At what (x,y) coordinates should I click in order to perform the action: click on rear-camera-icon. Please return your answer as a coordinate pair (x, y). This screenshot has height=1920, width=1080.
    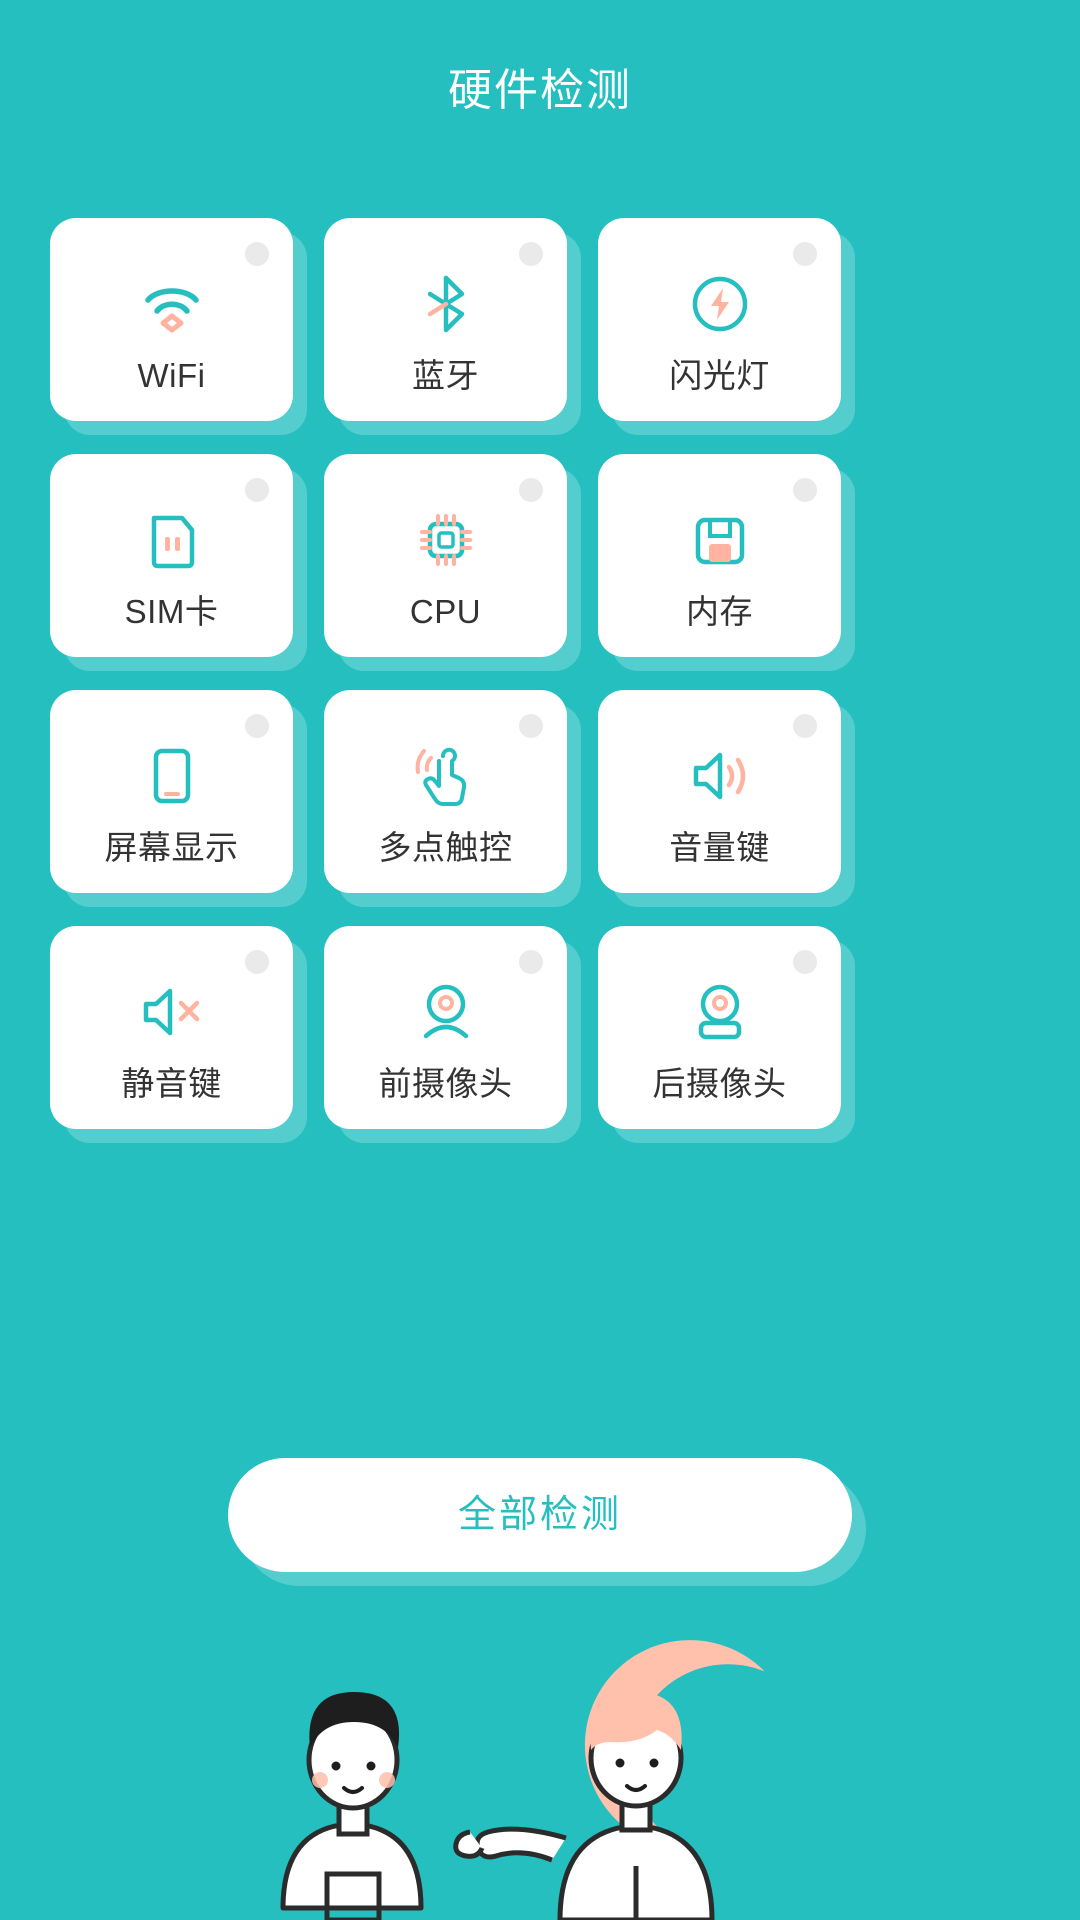
    Looking at the image, I should click on (720, 1012).